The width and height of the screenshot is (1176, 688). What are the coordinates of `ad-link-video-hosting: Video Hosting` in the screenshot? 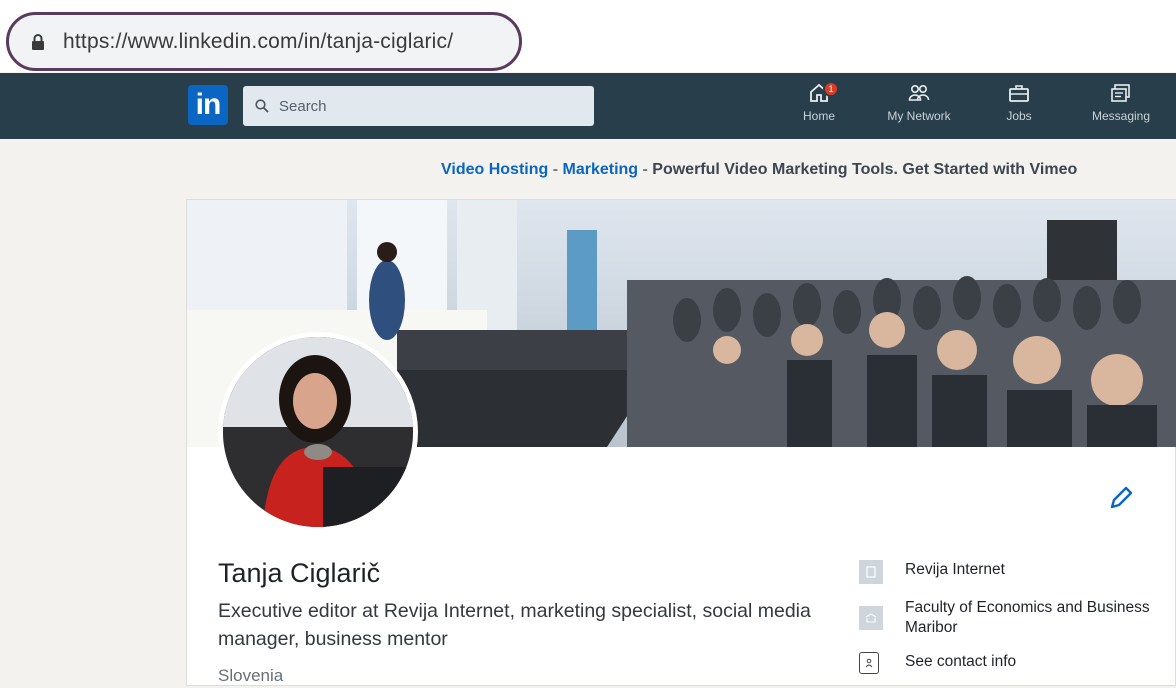 It's located at (494, 169).